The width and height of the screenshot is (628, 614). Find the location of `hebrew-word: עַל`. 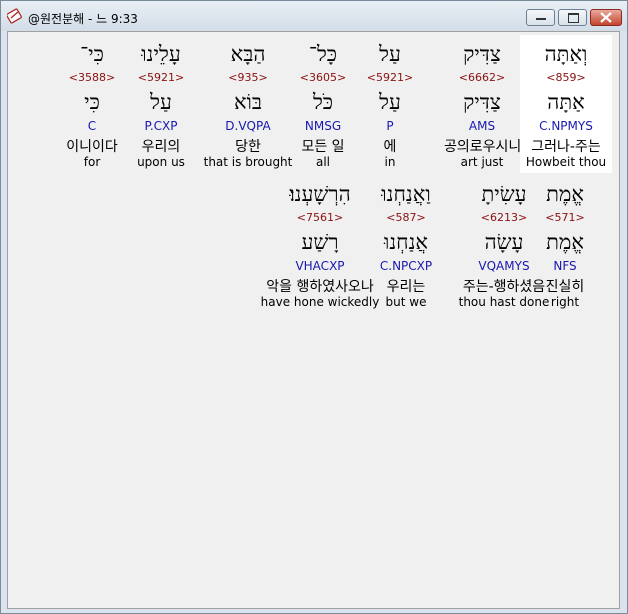

hebrew-word: עַל is located at coordinates (390, 54).